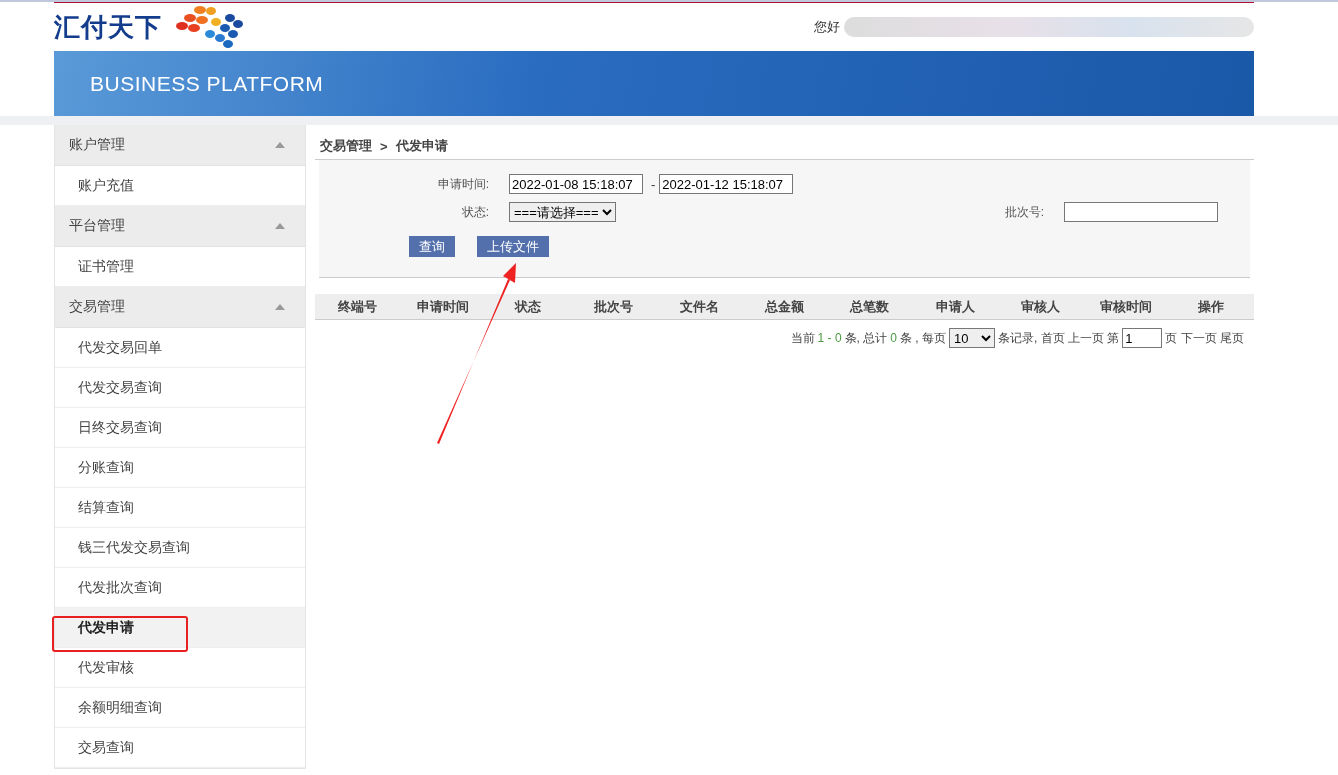  Describe the element at coordinates (1024, 212) in the screenshot. I see `field-label: 批次号:` at that location.